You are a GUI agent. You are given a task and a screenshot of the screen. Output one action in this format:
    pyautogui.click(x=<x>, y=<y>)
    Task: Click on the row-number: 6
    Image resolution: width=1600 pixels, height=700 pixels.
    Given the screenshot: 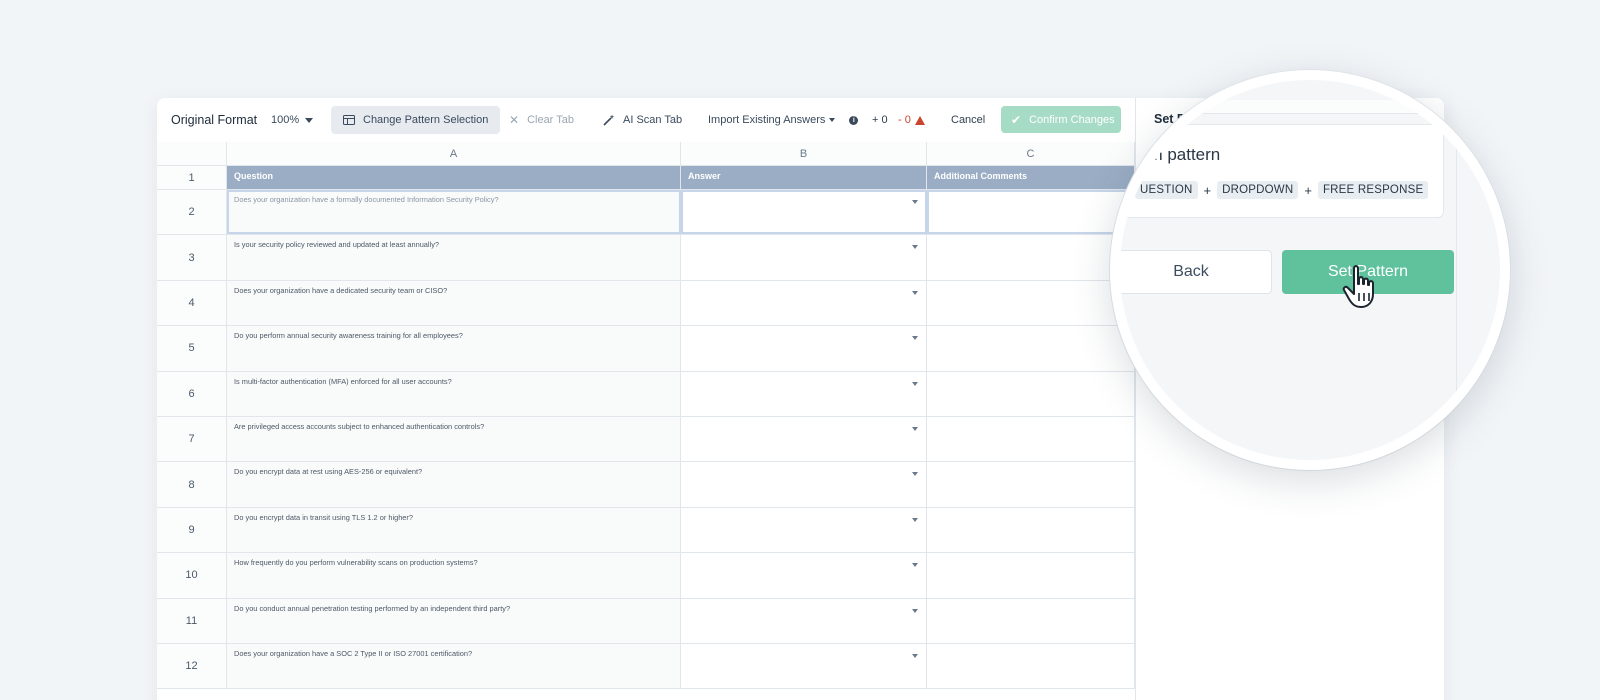 What is the action you would take?
    pyautogui.click(x=192, y=393)
    